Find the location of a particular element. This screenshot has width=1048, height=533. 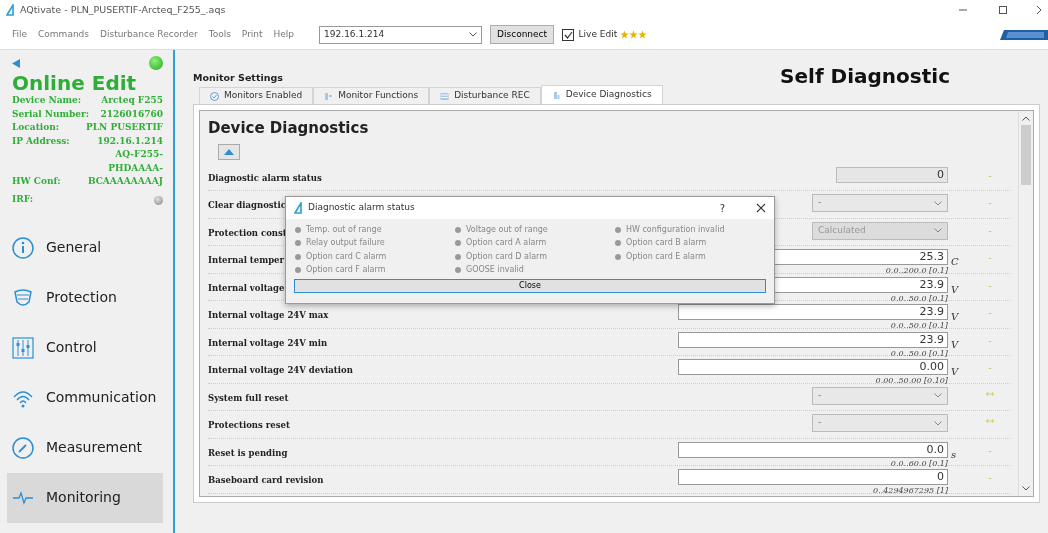

scroll-down-icon is located at coordinates (1026, 488).